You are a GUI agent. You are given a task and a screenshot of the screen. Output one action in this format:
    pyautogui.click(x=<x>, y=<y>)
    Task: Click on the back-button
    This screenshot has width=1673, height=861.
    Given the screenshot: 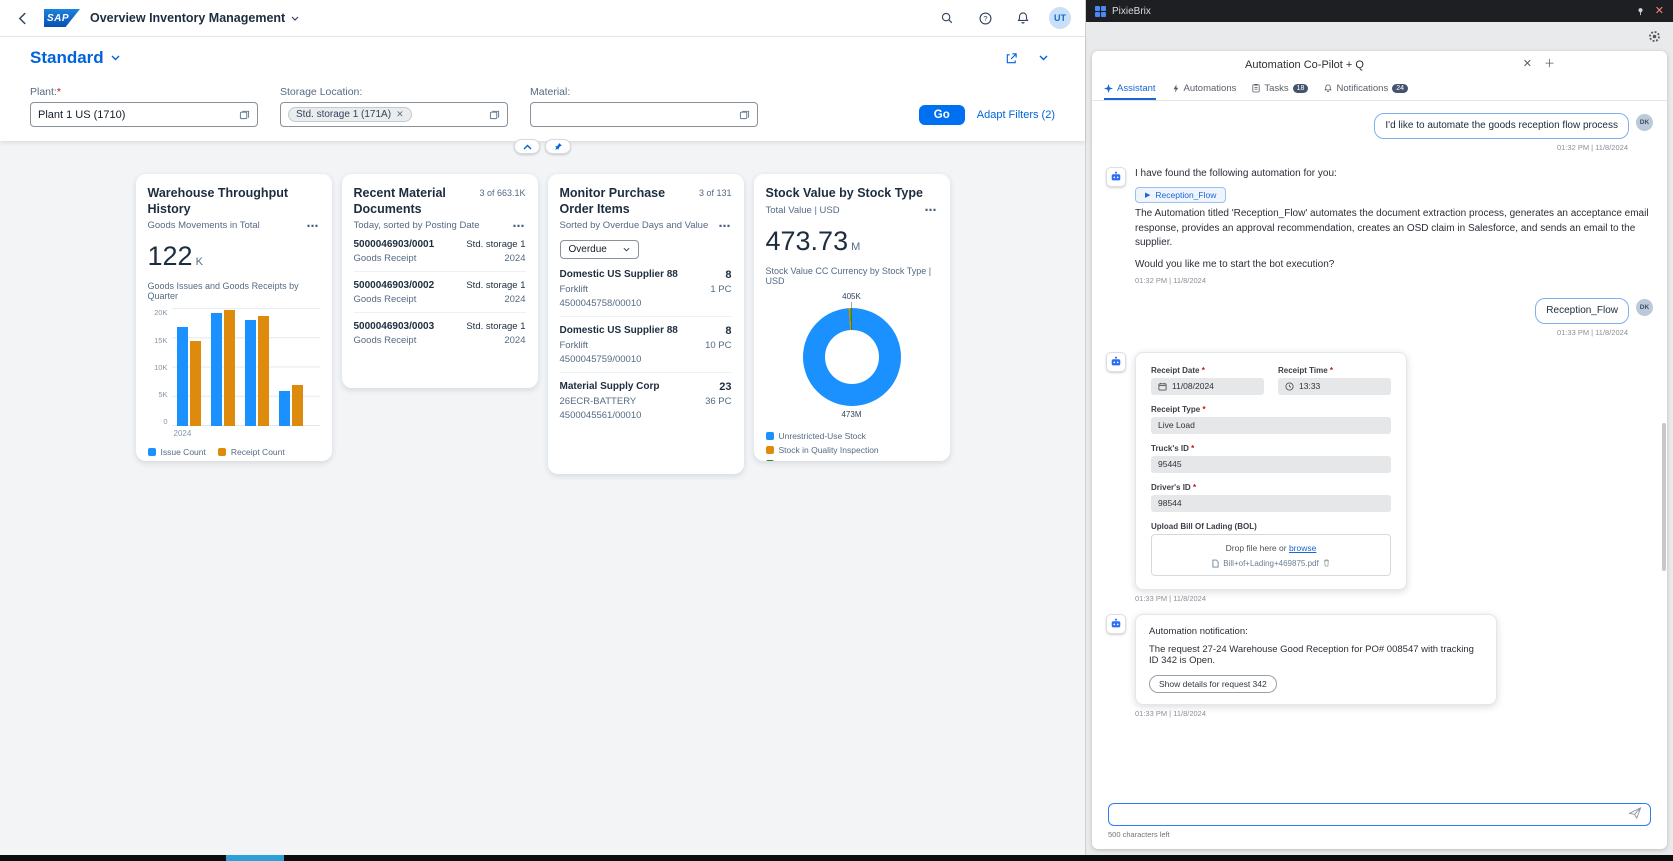 What is the action you would take?
    pyautogui.click(x=22, y=18)
    